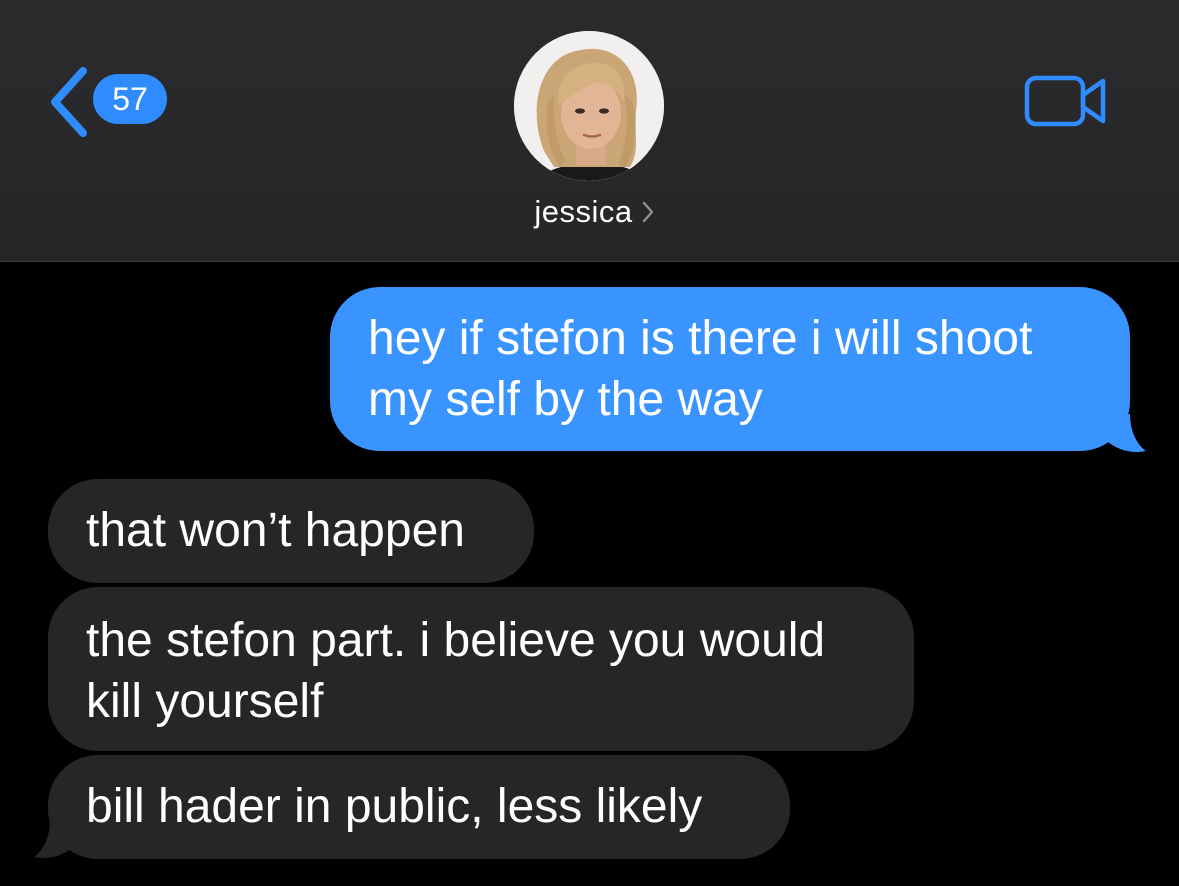 The width and height of the screenshot is (1179, 886). I want to click on received-message-bubble: that won’t happen, so click(291, 531).